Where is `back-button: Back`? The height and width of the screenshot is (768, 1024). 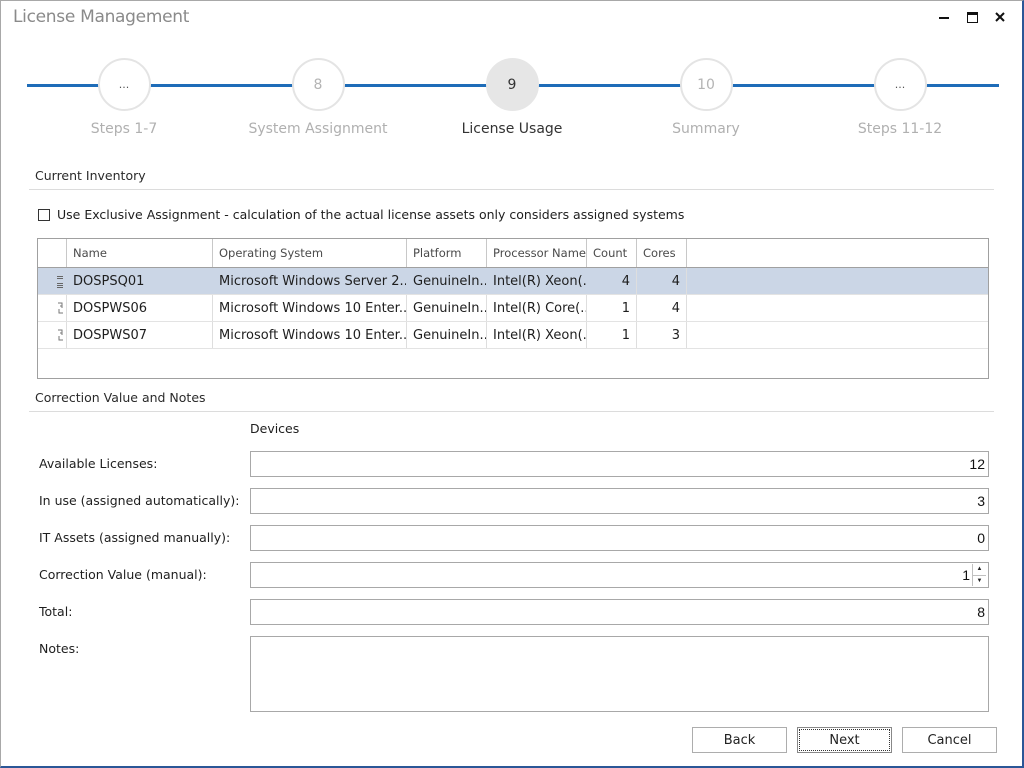 back-button: Back is located at coordinates (739, 740).